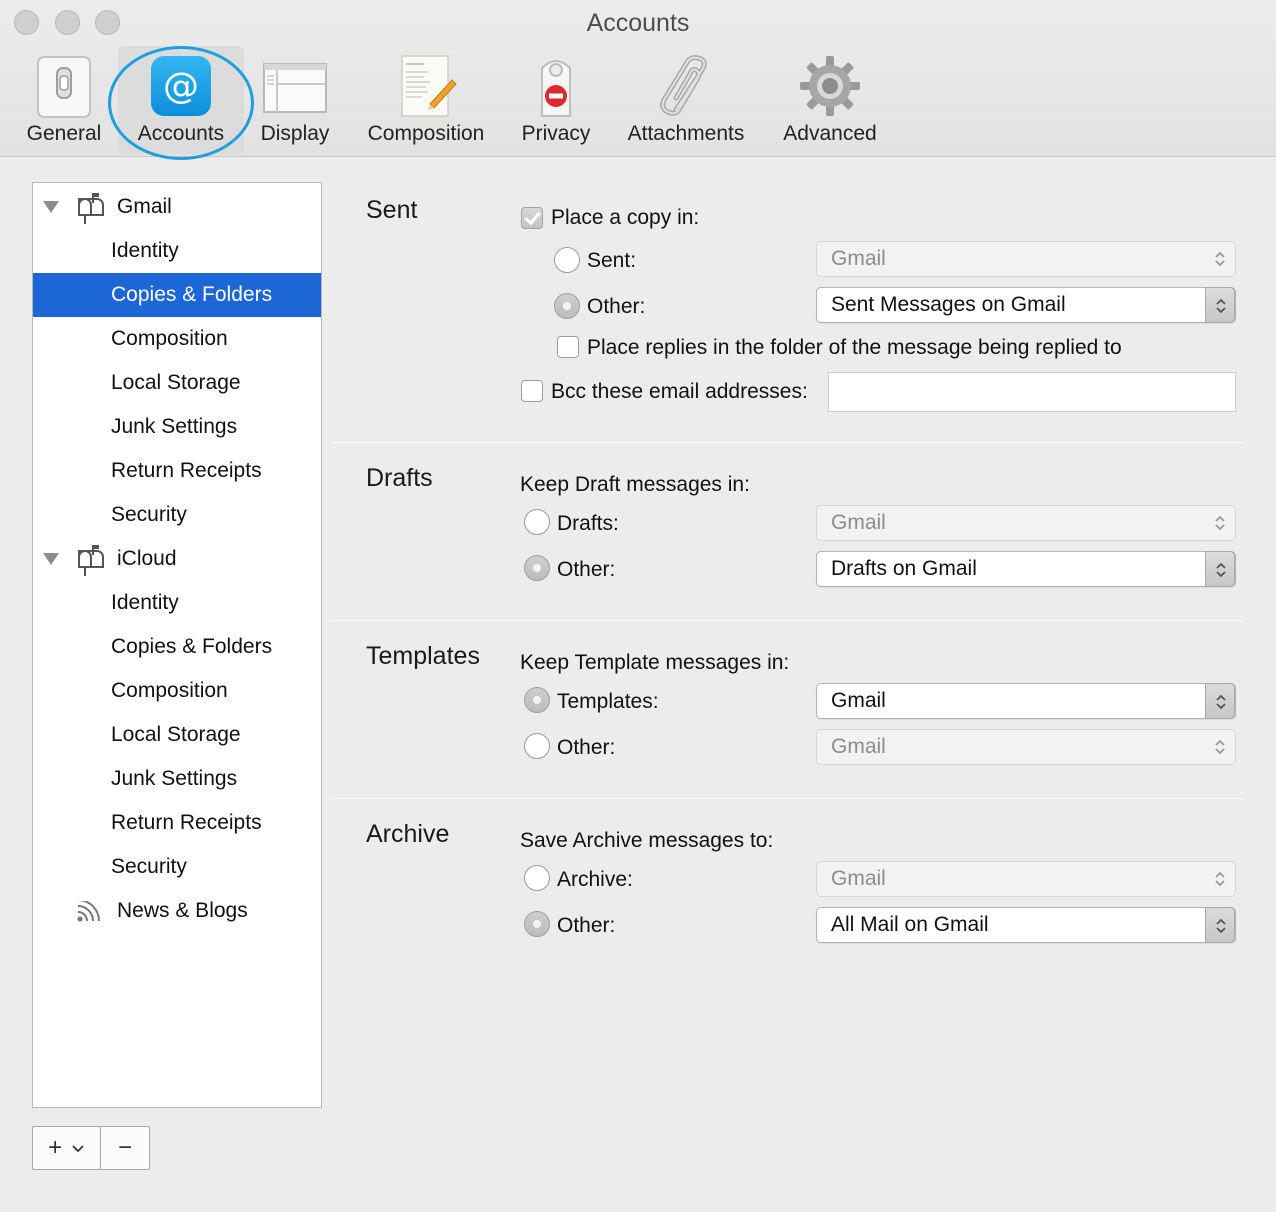 The height and width of the screenshot is (1212, 1276). What do you see at coordinates (55, 1147) in the screenshot?
I see `add-label: +` at bounding box center [55, 1147].